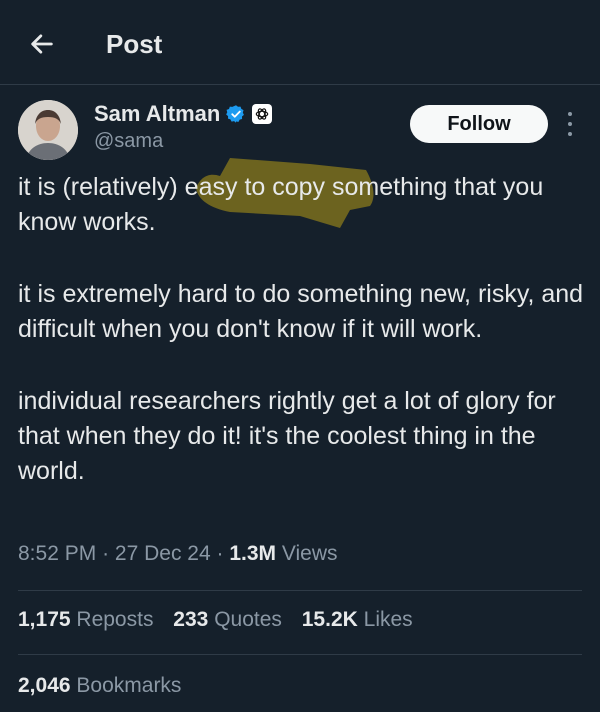 Image resolution: width=600 pixels, height=712 pixels. I want to click on arrow-left-icon, so click(42, 44).